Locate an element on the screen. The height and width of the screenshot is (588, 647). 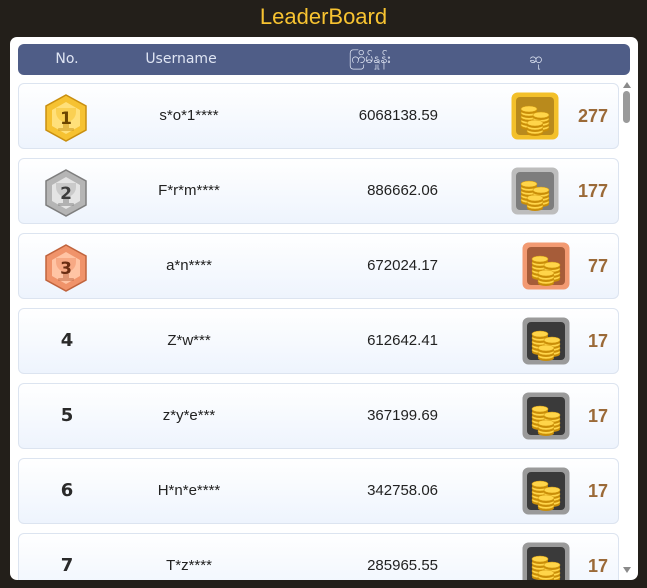
column-header-username: Username is located at coordinates (181, 59).